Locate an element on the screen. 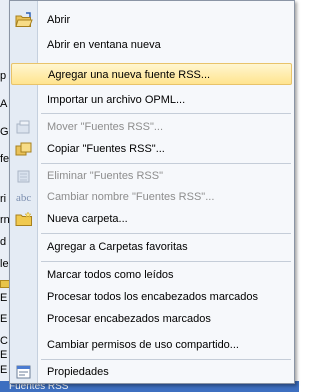 Image resolution: width=320 pixels, height=392 pixels. menu-item-label: Agregar a Carpetas favoritas is located at coordinates (117, 247).